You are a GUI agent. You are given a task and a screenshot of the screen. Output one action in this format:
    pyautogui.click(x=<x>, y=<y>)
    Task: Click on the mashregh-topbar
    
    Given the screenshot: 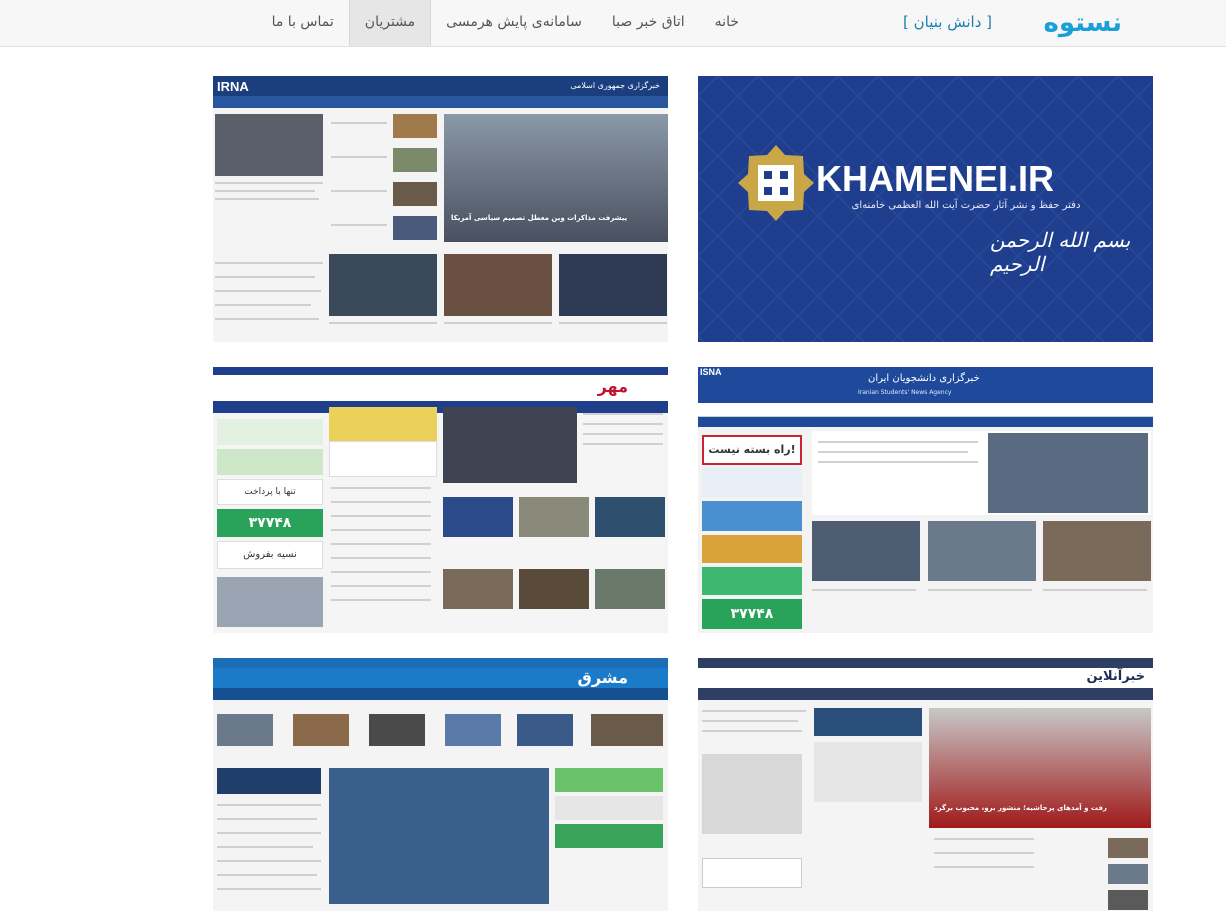 What is the action you would take?
    pyautogui.click(x=440, y=663)
    